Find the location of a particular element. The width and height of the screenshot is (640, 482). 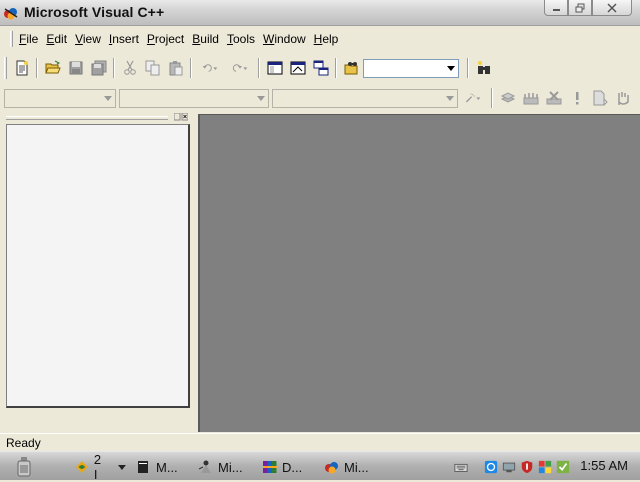

restore-button is located at coordinates (580, 8).